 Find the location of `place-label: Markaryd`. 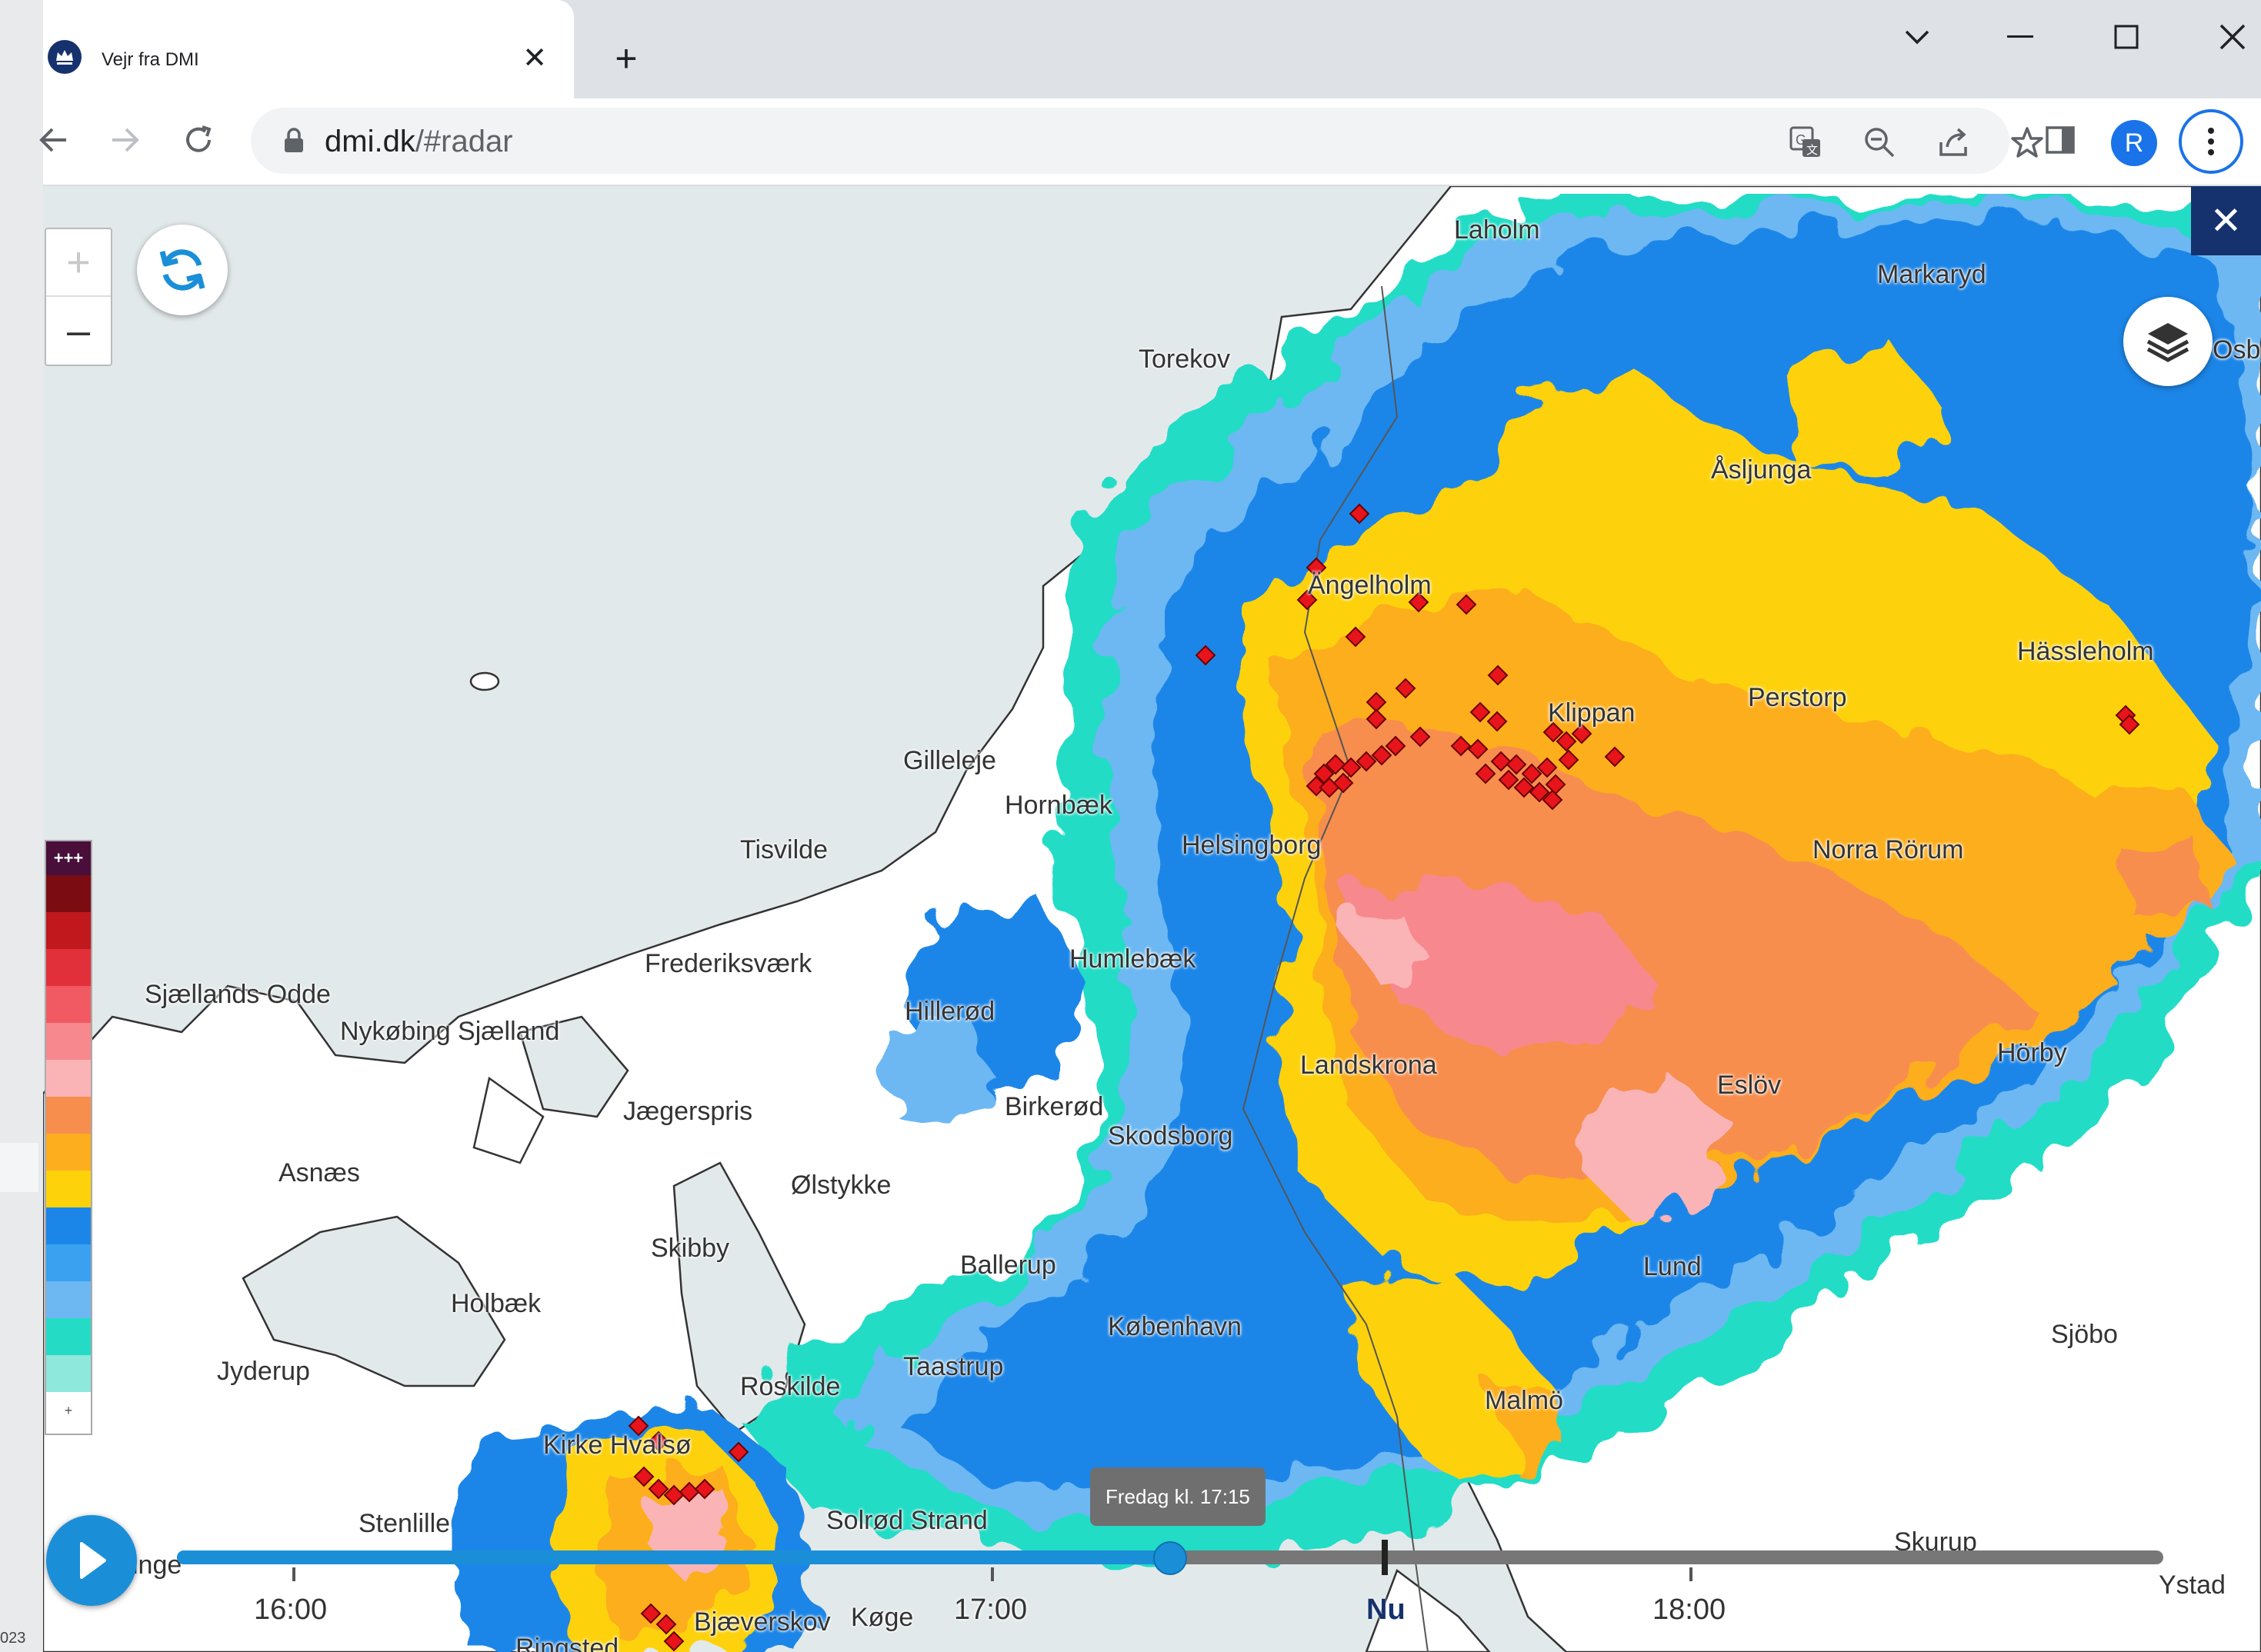

place-label: Markaryd is located at coordinates (1931, 274).